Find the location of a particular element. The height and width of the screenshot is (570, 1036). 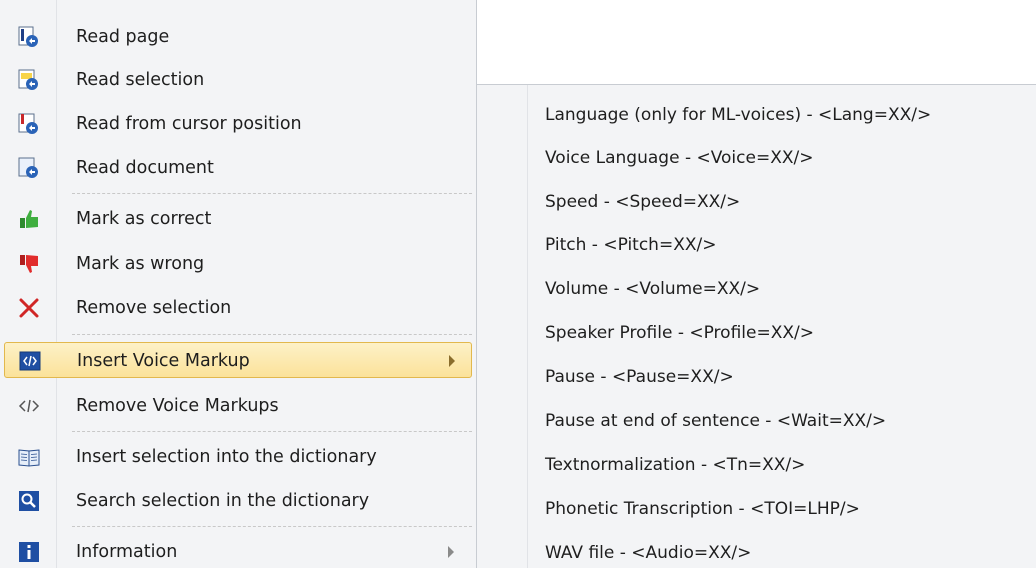

menu-item-read-page: Read page is located at coordinates (238, 37).